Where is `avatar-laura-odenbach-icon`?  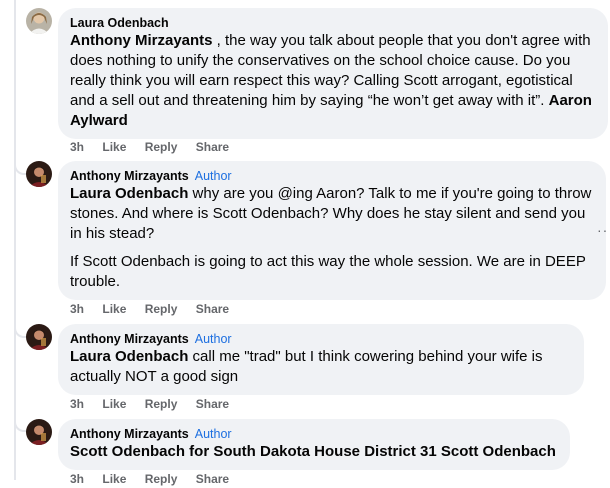 avatar-laura-odenbach-icon is located at coordinates (39, 21).